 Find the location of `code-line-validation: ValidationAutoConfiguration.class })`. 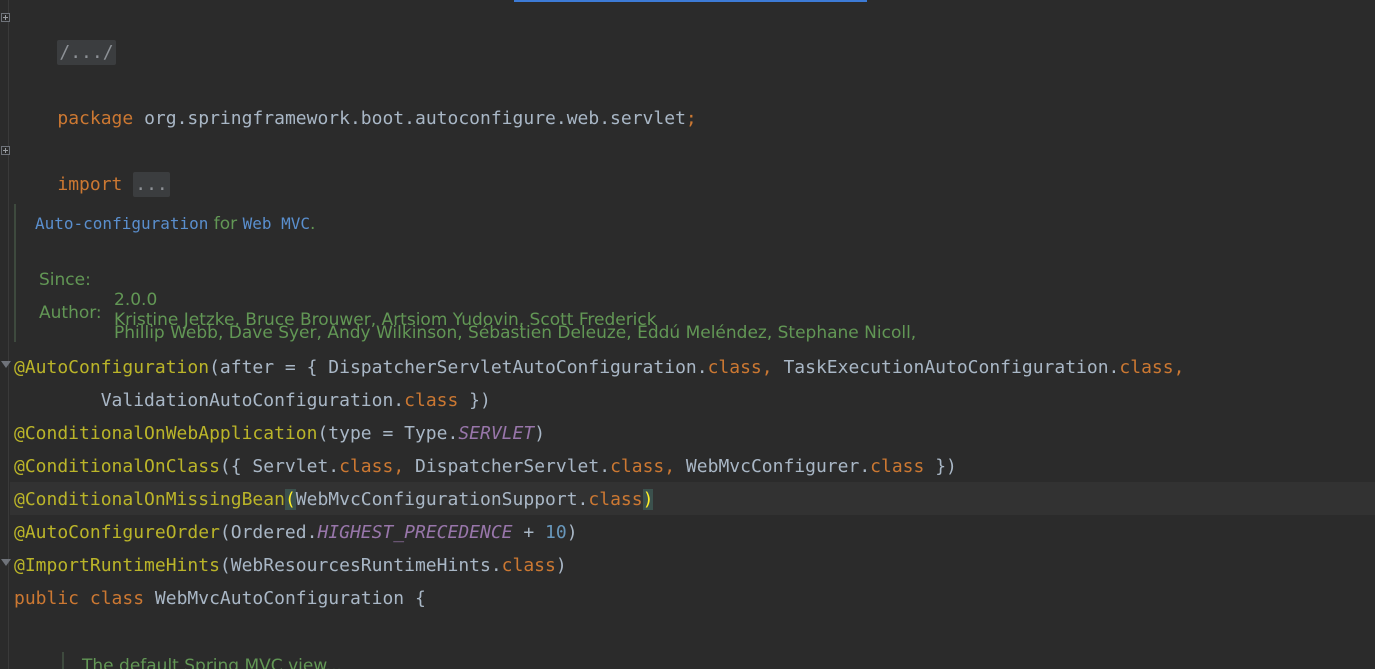

code-line-validation: ValidationAutoConfiguration.class }) is located at coordinates (252, 400).